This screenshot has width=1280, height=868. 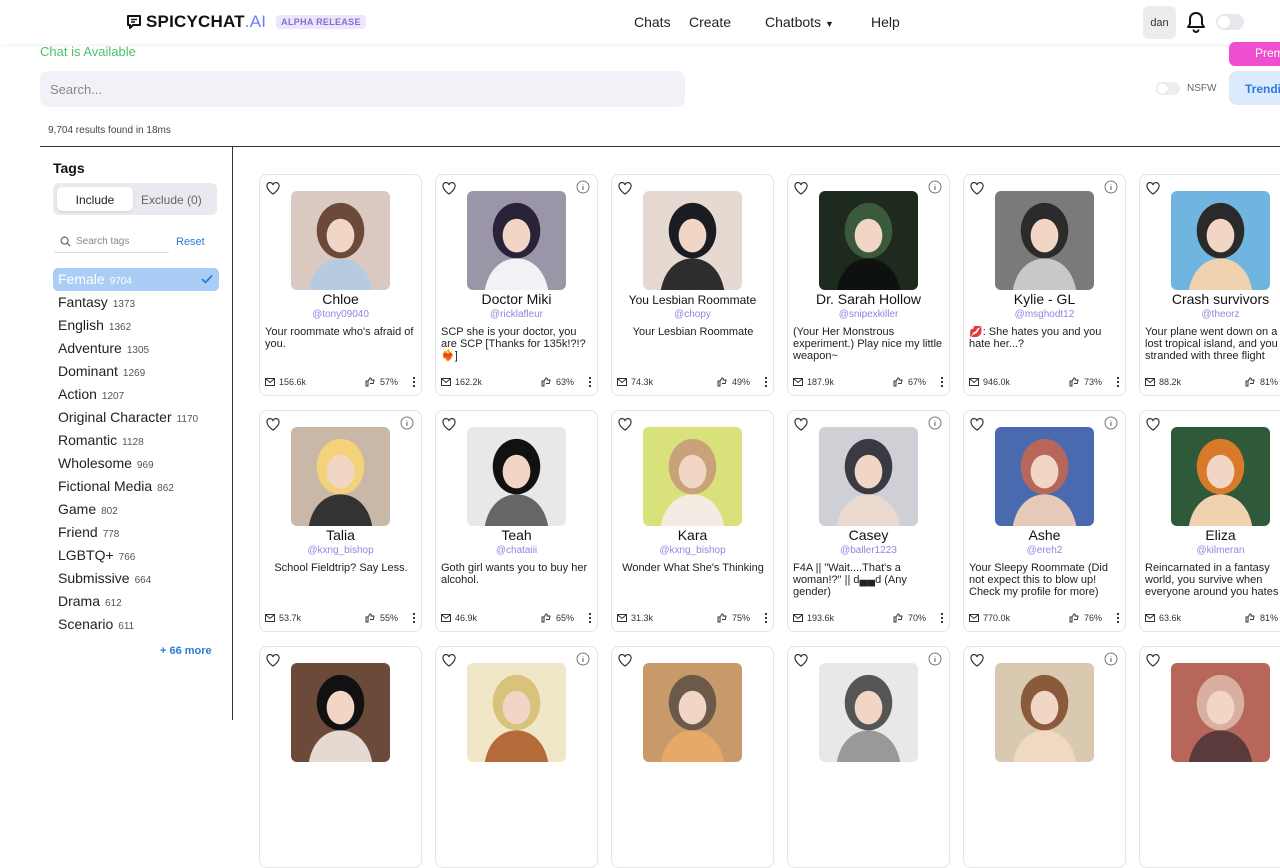 I want to click on creator-handle: @chataiii, so click(x=516, y=550).